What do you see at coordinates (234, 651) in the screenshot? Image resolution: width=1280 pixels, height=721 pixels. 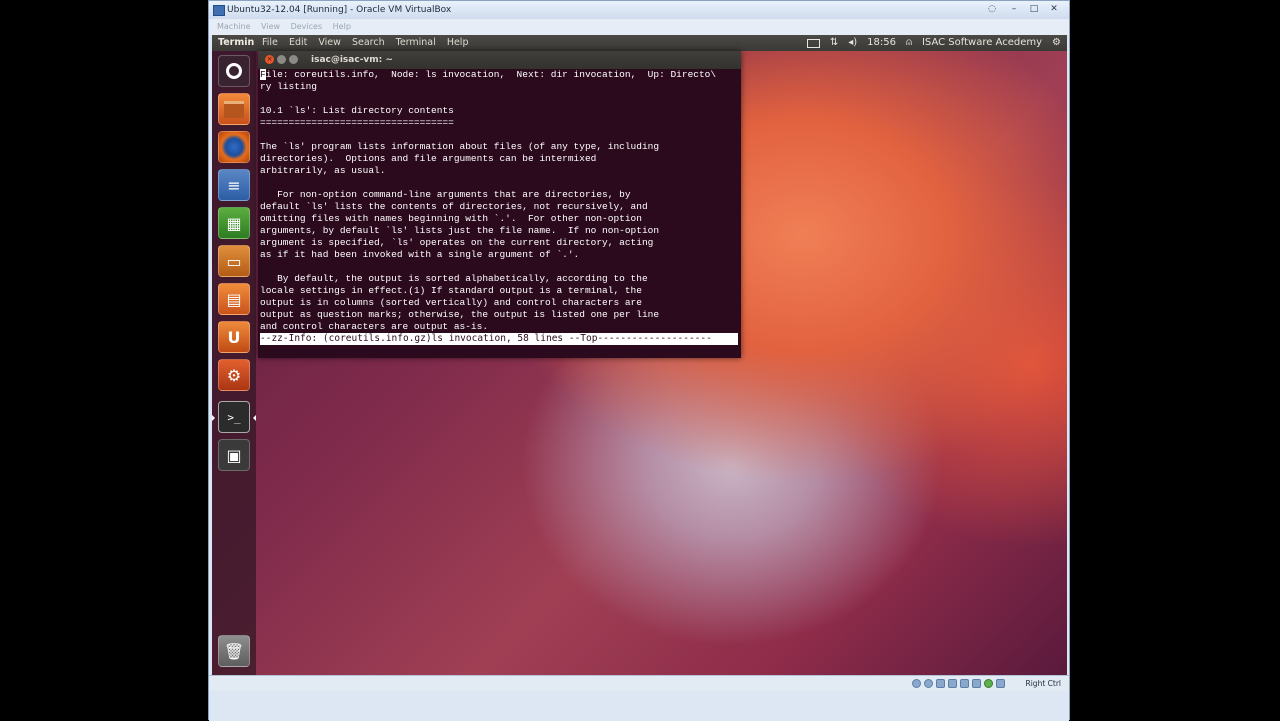 I see `trash-icon: 🗑` at bounding box center [234, 651].